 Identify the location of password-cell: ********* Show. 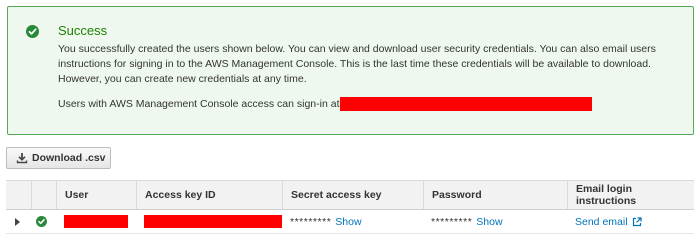
(495, 221).